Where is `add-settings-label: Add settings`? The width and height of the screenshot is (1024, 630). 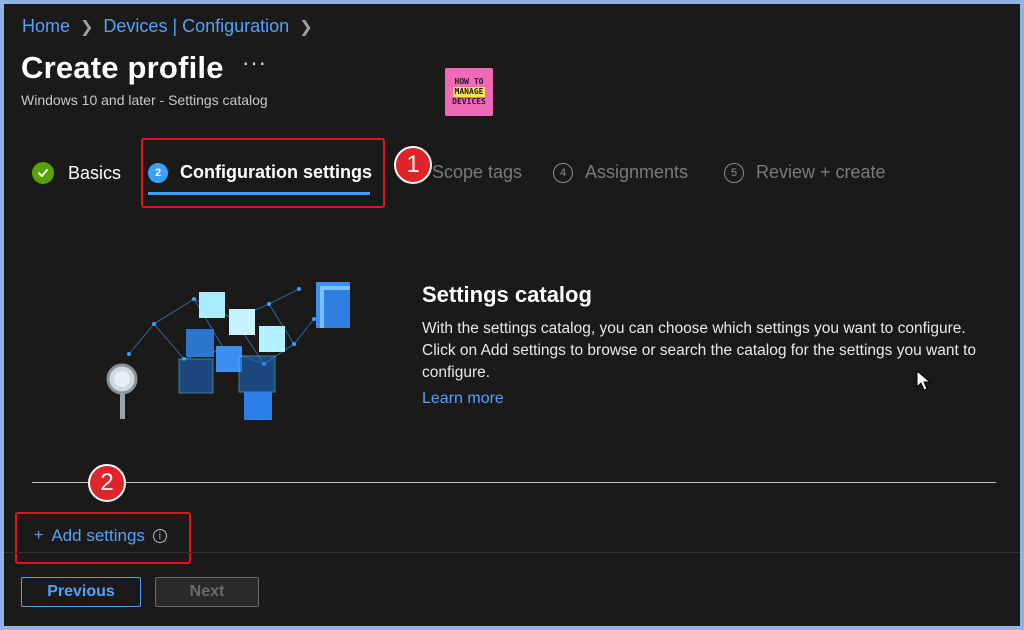 add-settings-label: Add settings is located at coordinates (98, 535).